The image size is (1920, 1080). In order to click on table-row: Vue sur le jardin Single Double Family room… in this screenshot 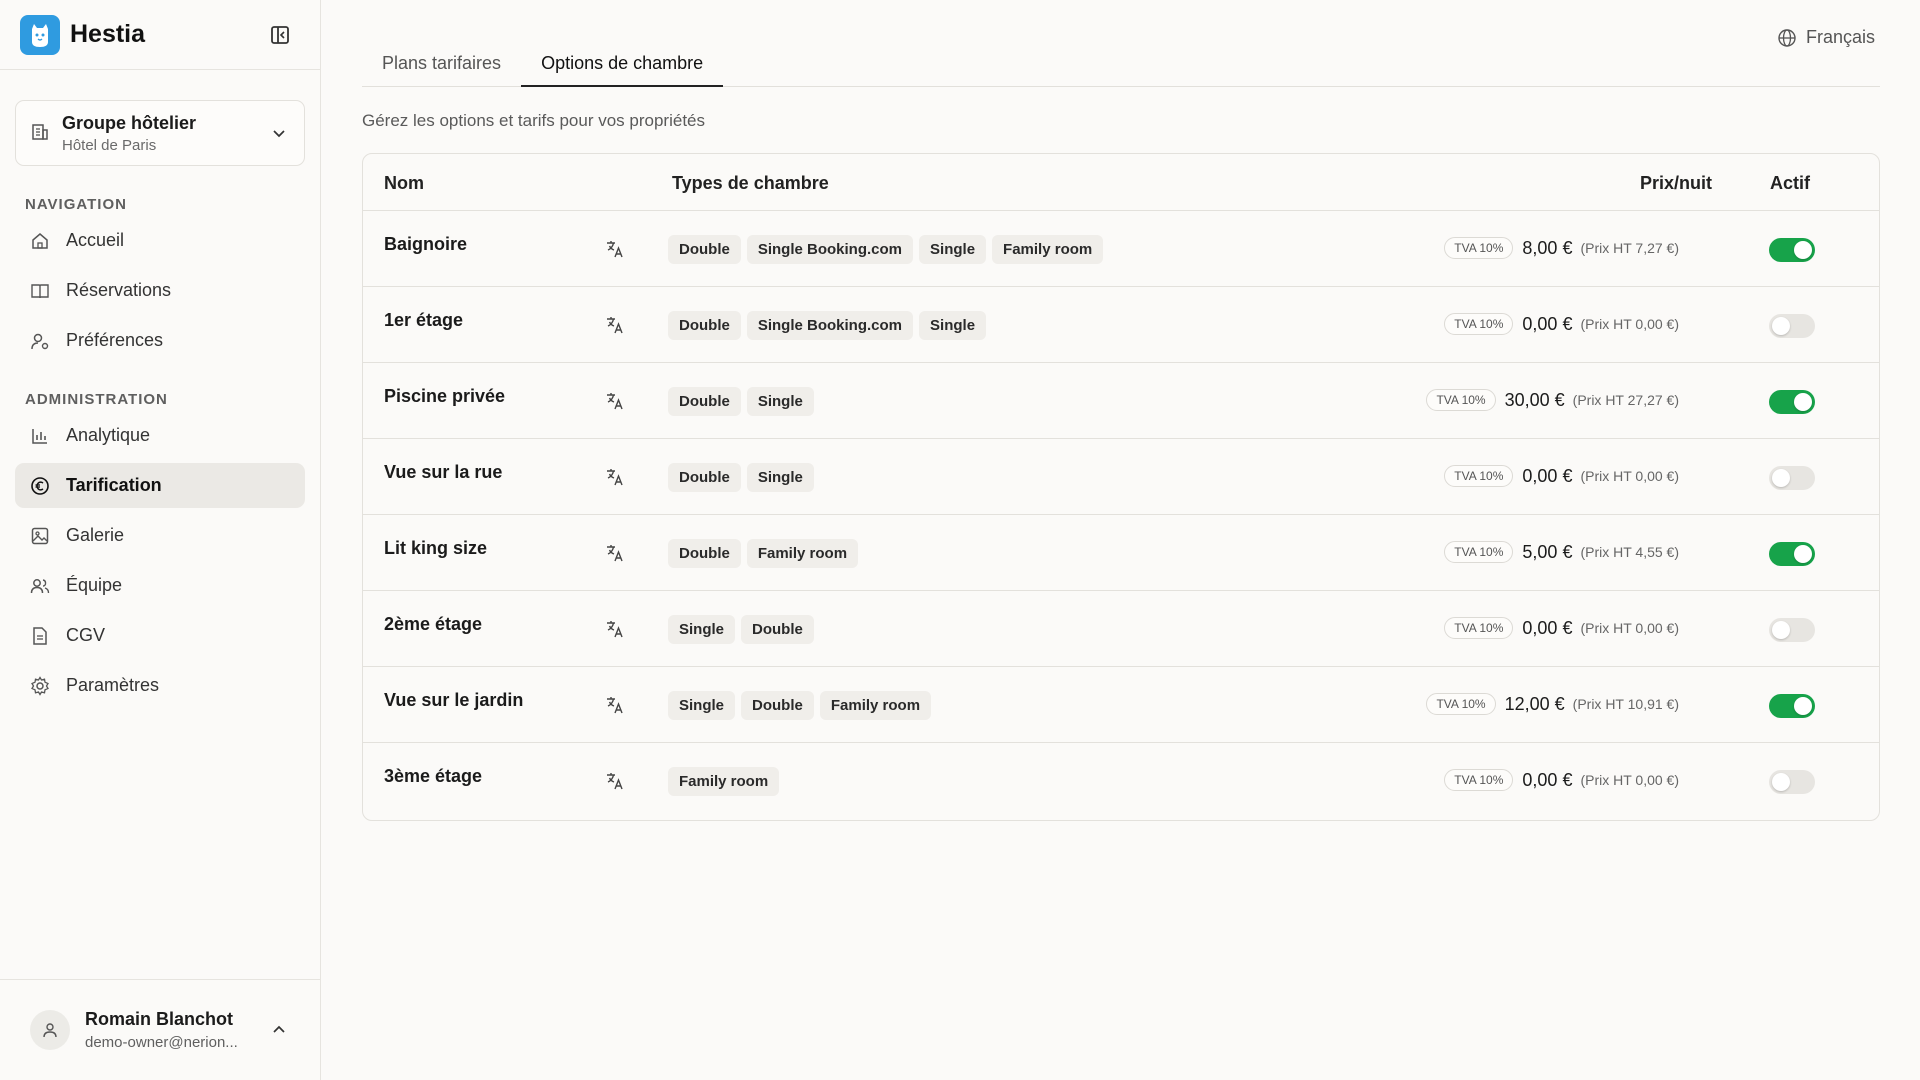, I will do `click(1121, 705)`.